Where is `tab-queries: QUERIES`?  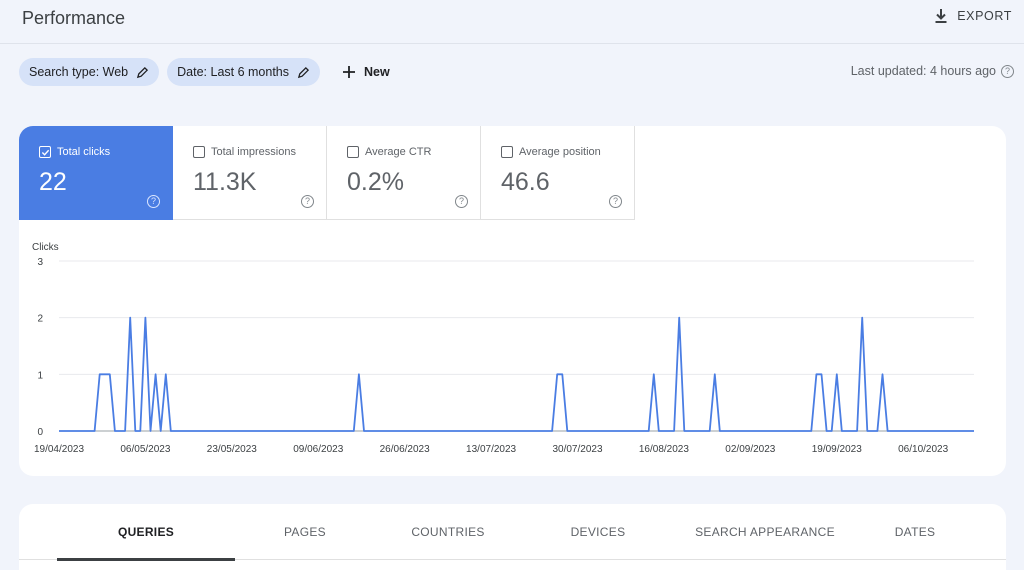 tab-queries: QUERIES is located at coordinates (146, 532).